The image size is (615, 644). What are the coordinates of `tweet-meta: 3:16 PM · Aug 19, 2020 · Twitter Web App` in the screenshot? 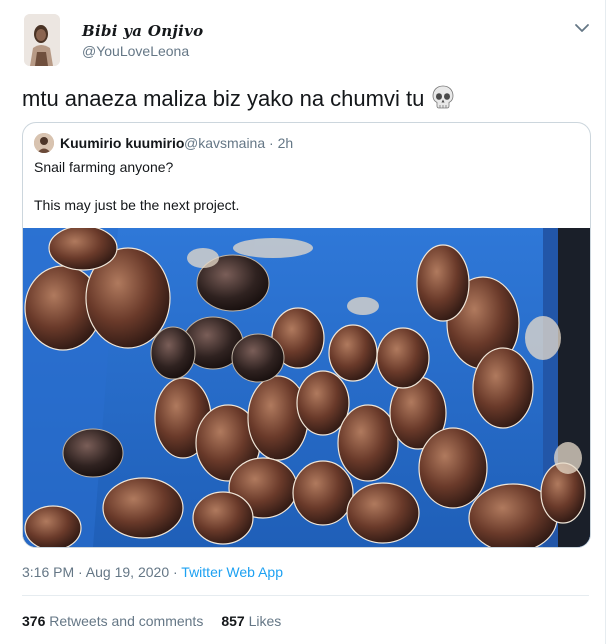 It's located at (152, 572).